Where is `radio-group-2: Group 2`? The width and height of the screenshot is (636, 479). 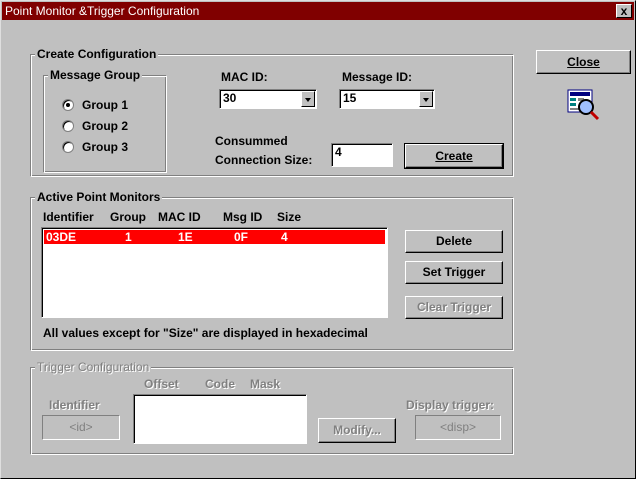
radio-group-2: Group 2 is located at coordinates (95, 126).